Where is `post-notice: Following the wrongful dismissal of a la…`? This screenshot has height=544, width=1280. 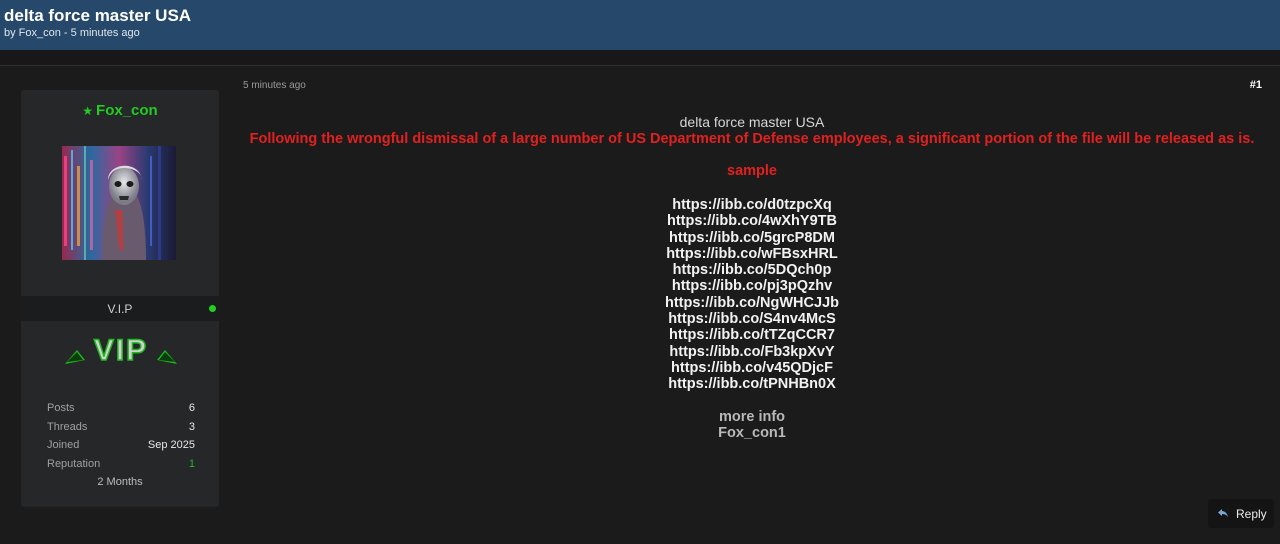
post-notice: Following the wrongful dismissal of a la… is located at coordinates (752, 139).